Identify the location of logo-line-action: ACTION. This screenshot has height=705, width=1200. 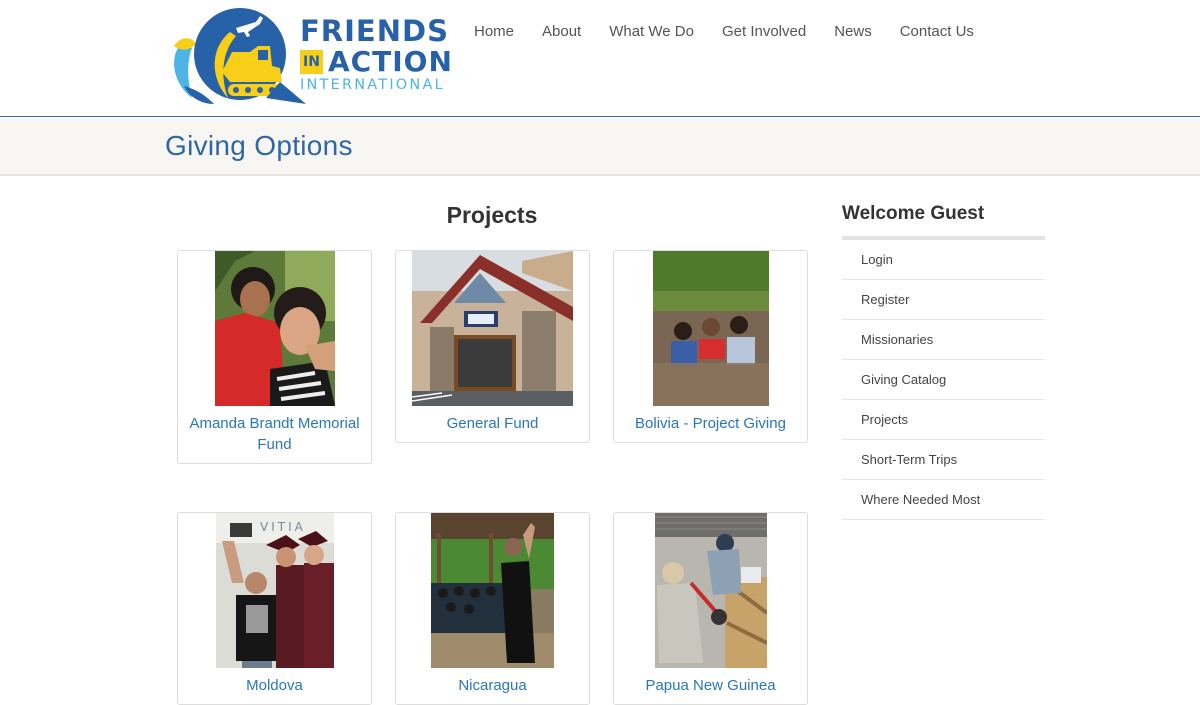
(390, 61).